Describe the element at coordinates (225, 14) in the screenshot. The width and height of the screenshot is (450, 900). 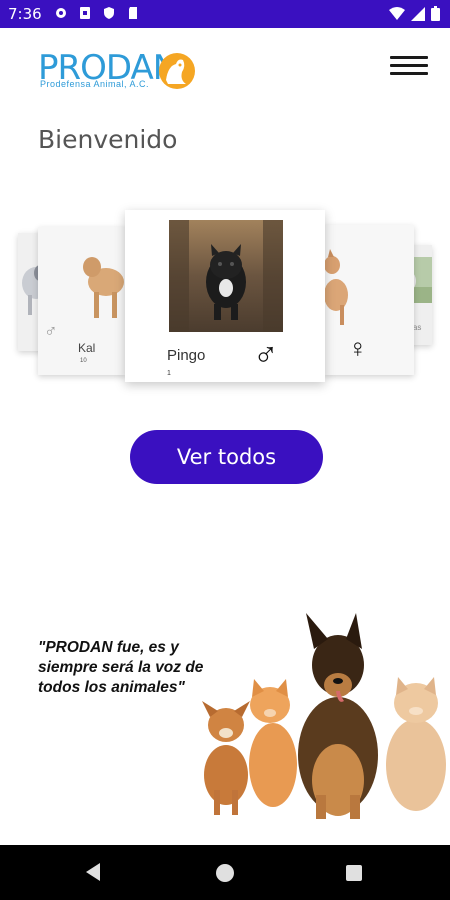
I see `status-bar: 7:36` at that location.